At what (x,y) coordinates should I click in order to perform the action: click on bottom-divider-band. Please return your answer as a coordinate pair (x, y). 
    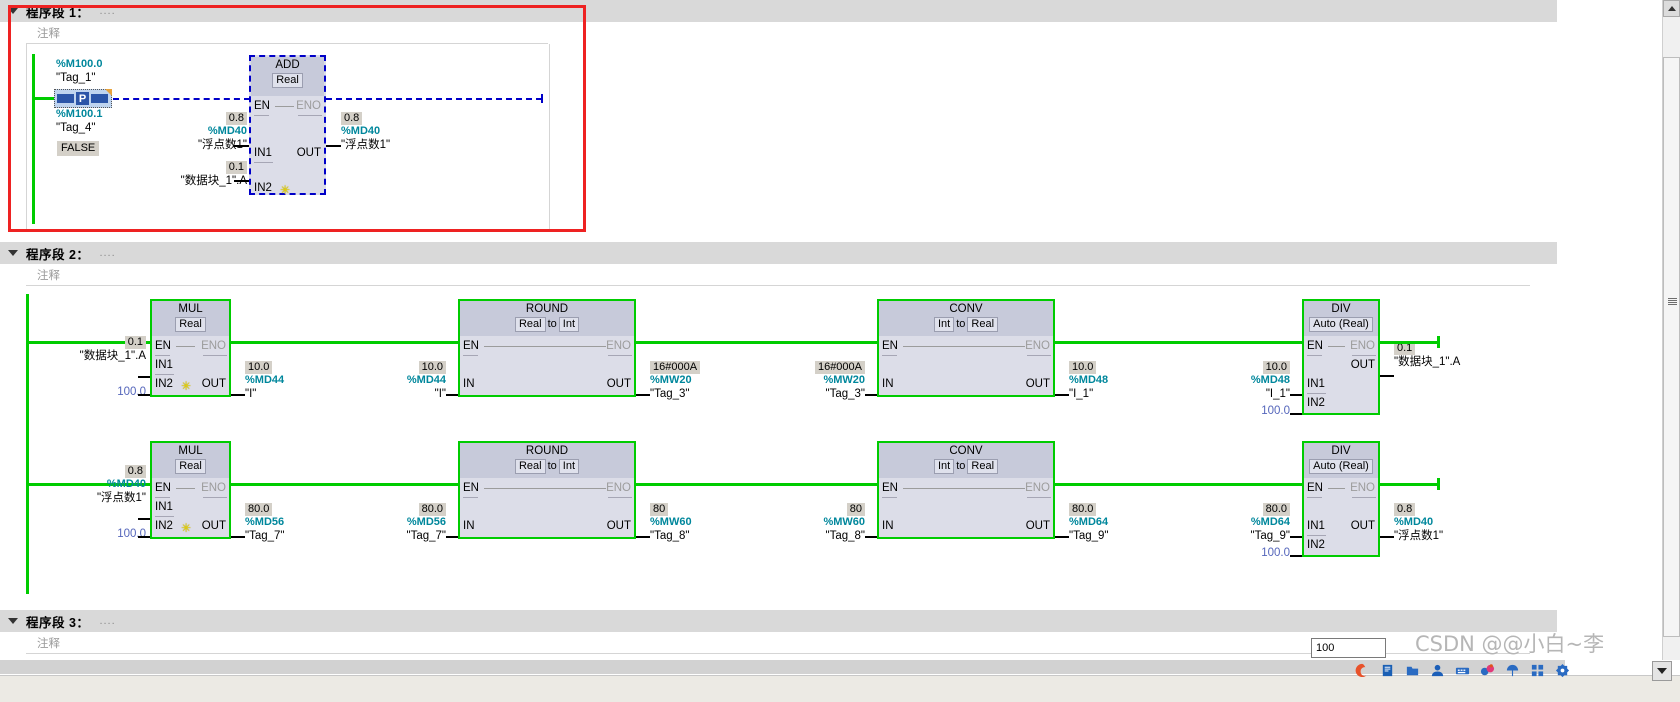
    Looking at the image, I should click on (782, 667).